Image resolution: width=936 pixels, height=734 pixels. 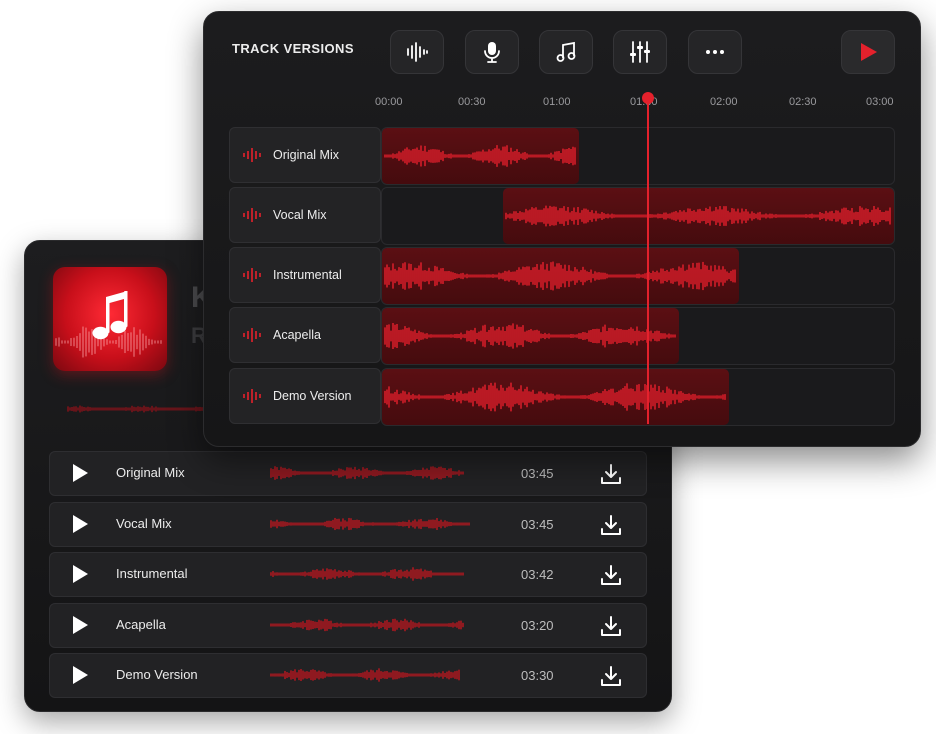 I want to click on playhead-handle, so click(x=648, y=98).